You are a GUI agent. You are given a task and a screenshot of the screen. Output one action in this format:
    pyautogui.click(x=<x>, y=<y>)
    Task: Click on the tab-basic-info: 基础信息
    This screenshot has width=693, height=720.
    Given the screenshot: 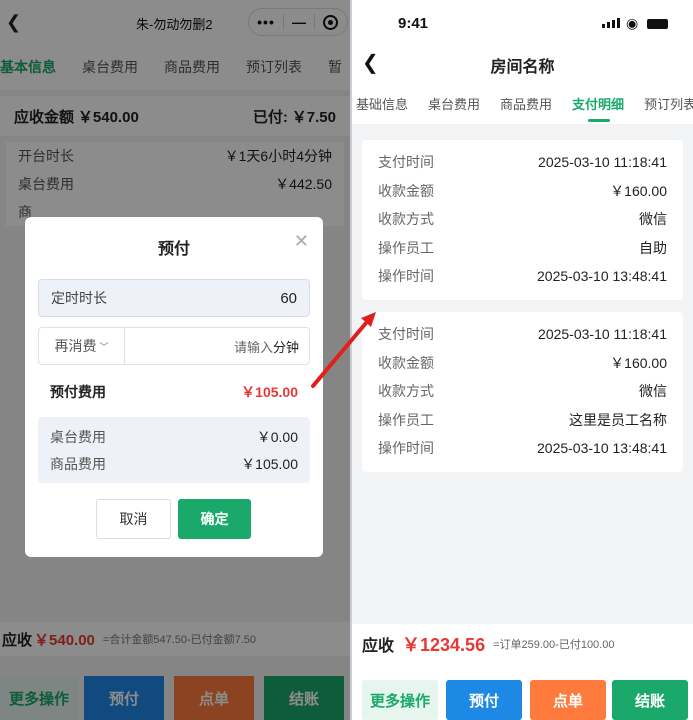 What is the action you would take?
    pyautogui.click(x=382, y=103)
    